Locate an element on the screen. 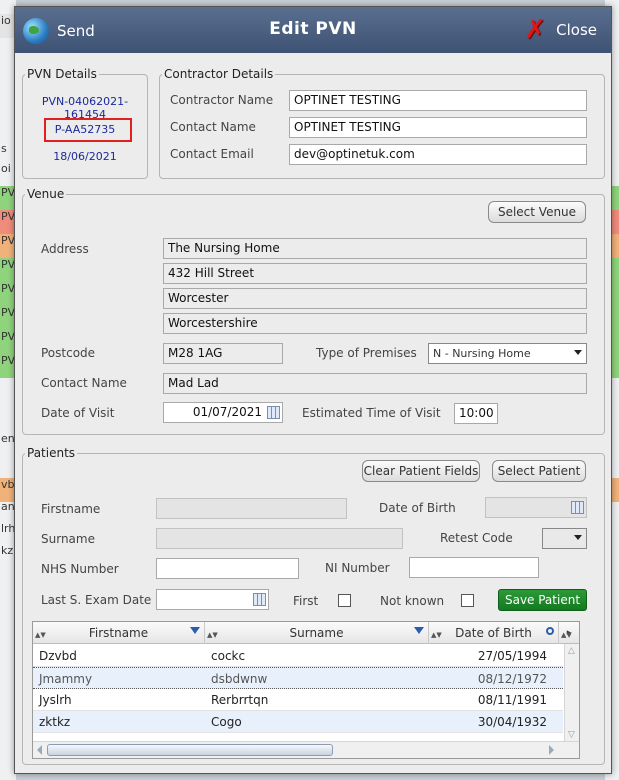 The image size is (619, 780). table-row: Dzvbd cockc 27/05/1994 is located at coordinates (298, 656).